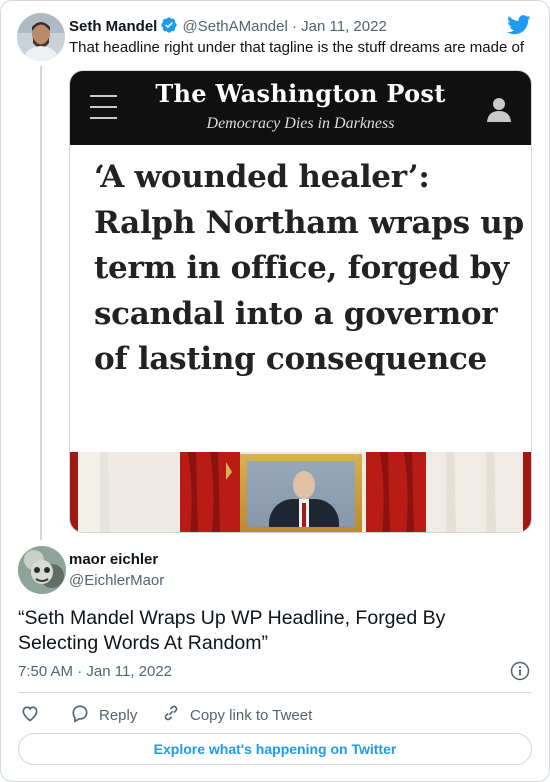  Describe the element at coordinates (520, 673) in the screenshot. I see `info-icon` at that location.